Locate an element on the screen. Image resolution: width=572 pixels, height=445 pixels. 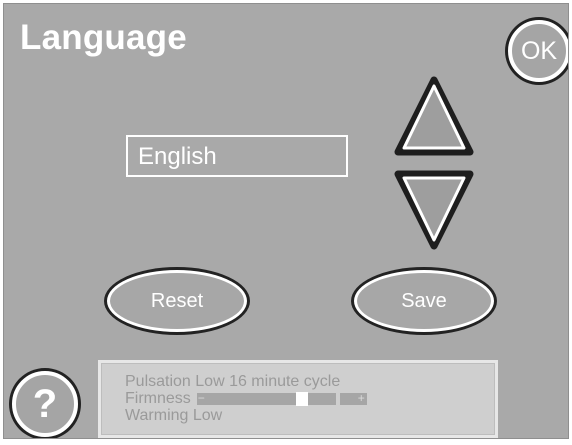
pulsation-status: Pulsation Low 16 minute cycle is located at coordinates (233, 381).